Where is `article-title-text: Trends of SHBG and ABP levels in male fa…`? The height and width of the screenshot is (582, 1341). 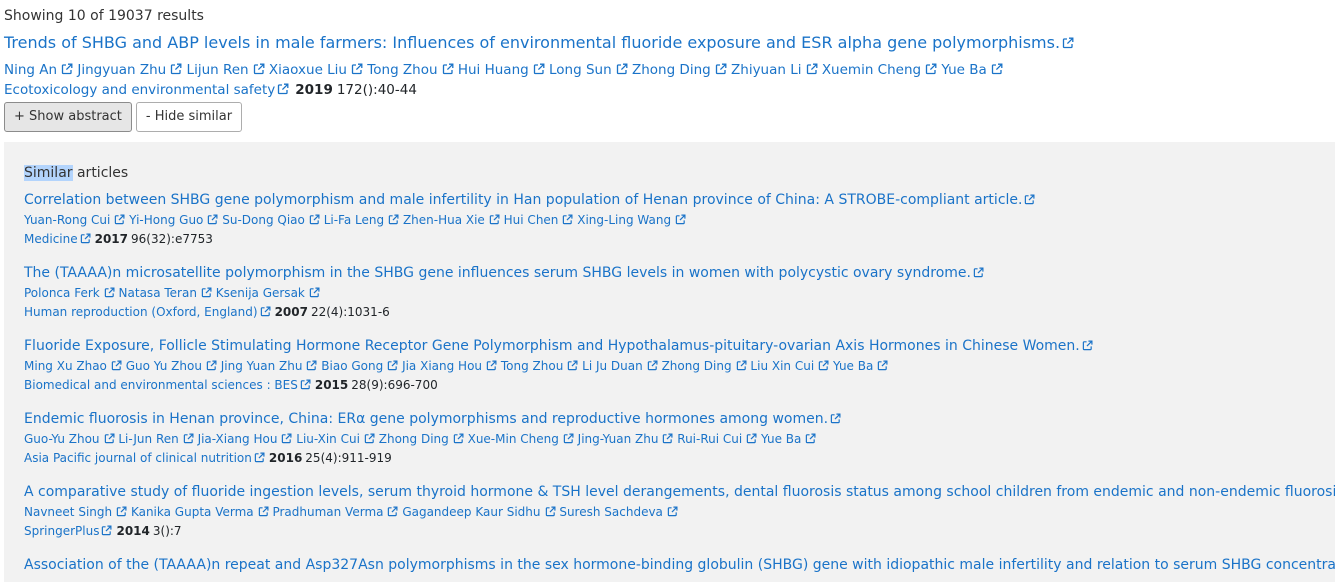 article-title-text: Trends of SHBG and ABP levels in male fa… is located at coordinates (532, 42).